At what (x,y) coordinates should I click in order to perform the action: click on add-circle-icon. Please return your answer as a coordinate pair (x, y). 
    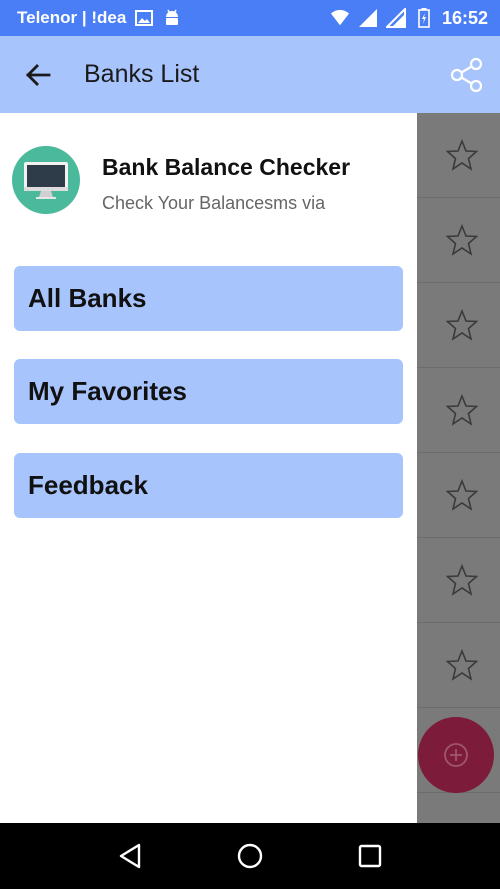
    Looking at the image, I should click on (456, 755).